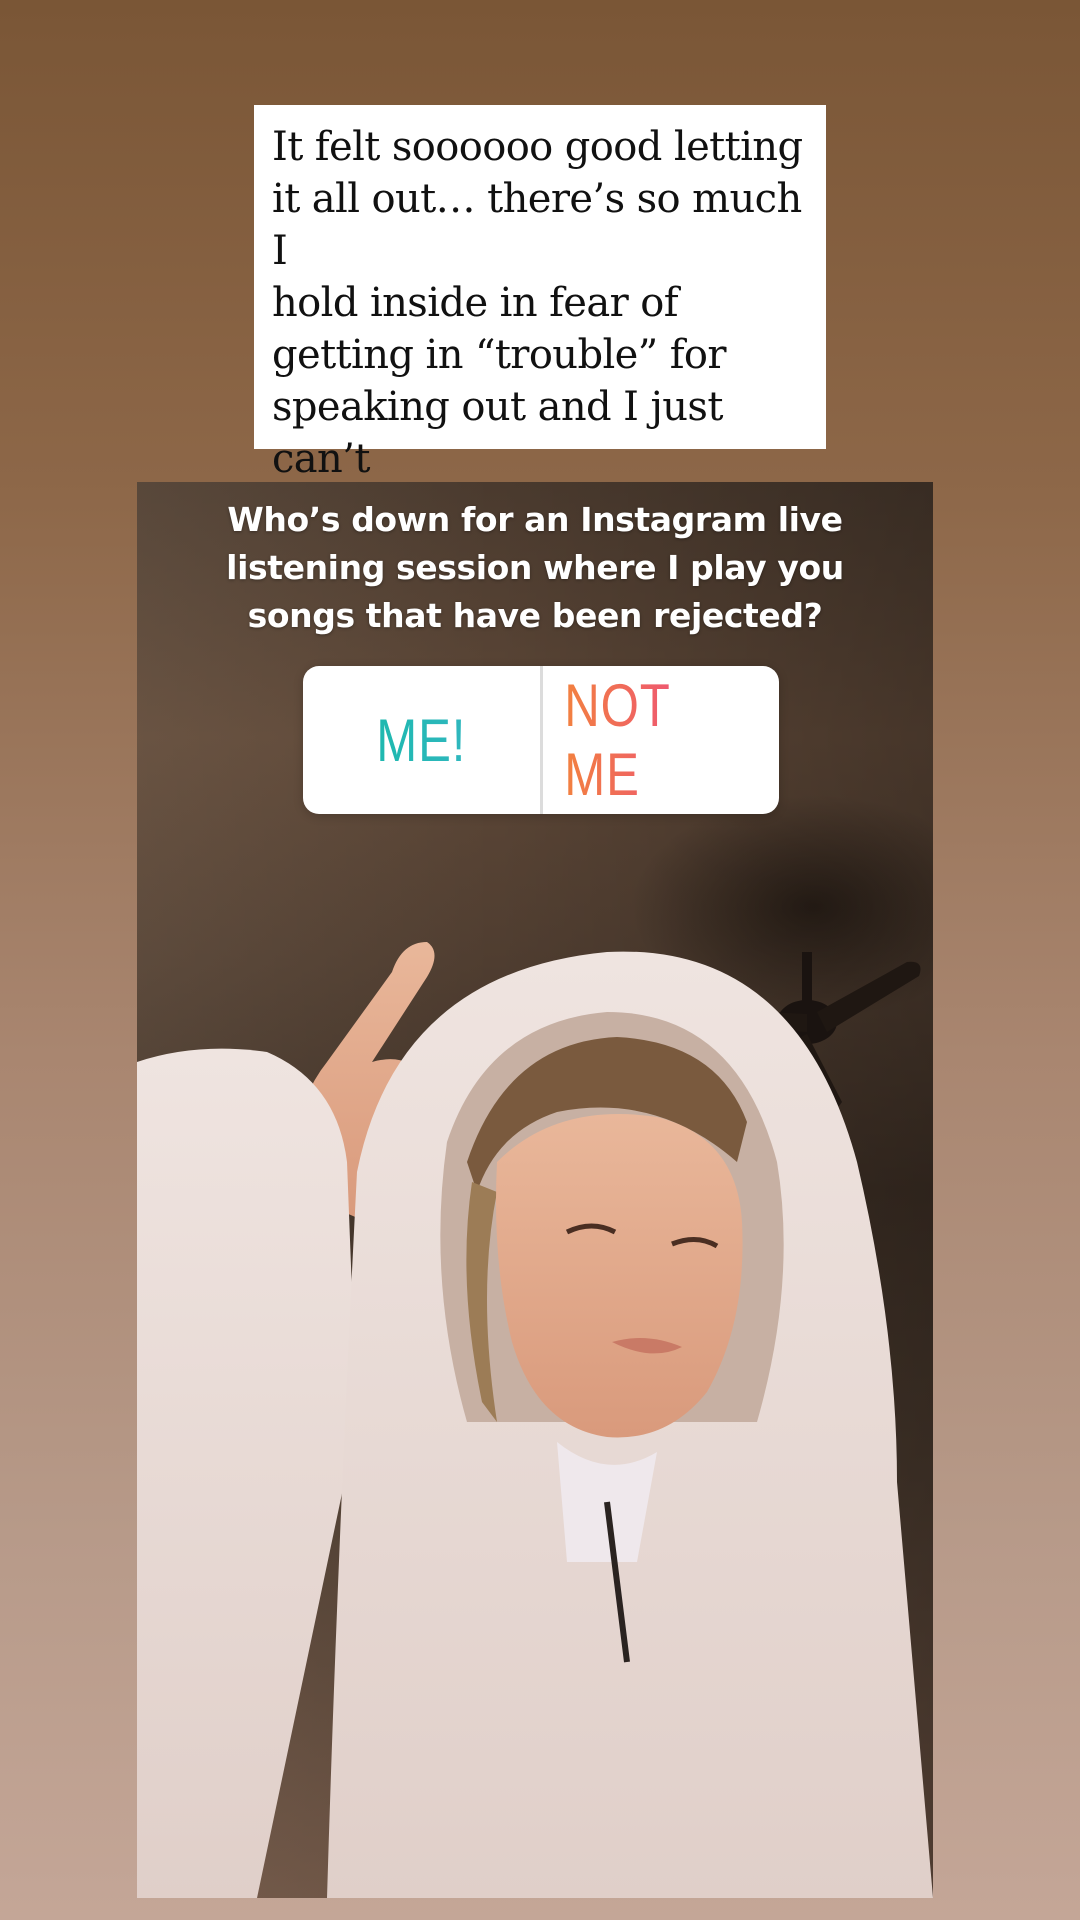 This screenshot has width=1080, height=1920. I want to click on poll-divider, so click(541, 740).